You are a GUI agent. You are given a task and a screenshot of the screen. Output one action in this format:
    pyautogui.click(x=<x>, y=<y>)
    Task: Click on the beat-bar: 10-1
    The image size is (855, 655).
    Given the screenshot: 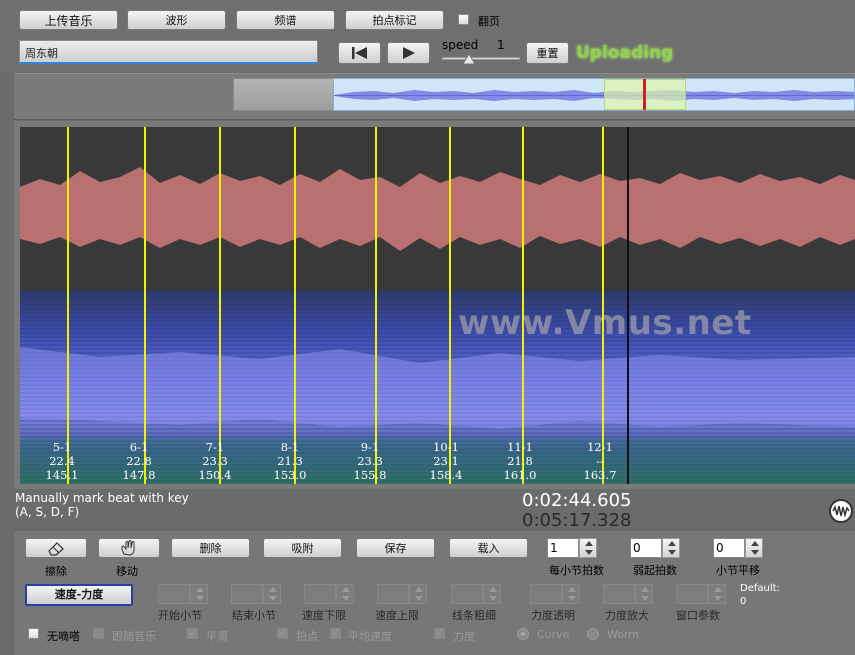 What is the action you would take?
    pyautogui.click(x=446, y=447)
    